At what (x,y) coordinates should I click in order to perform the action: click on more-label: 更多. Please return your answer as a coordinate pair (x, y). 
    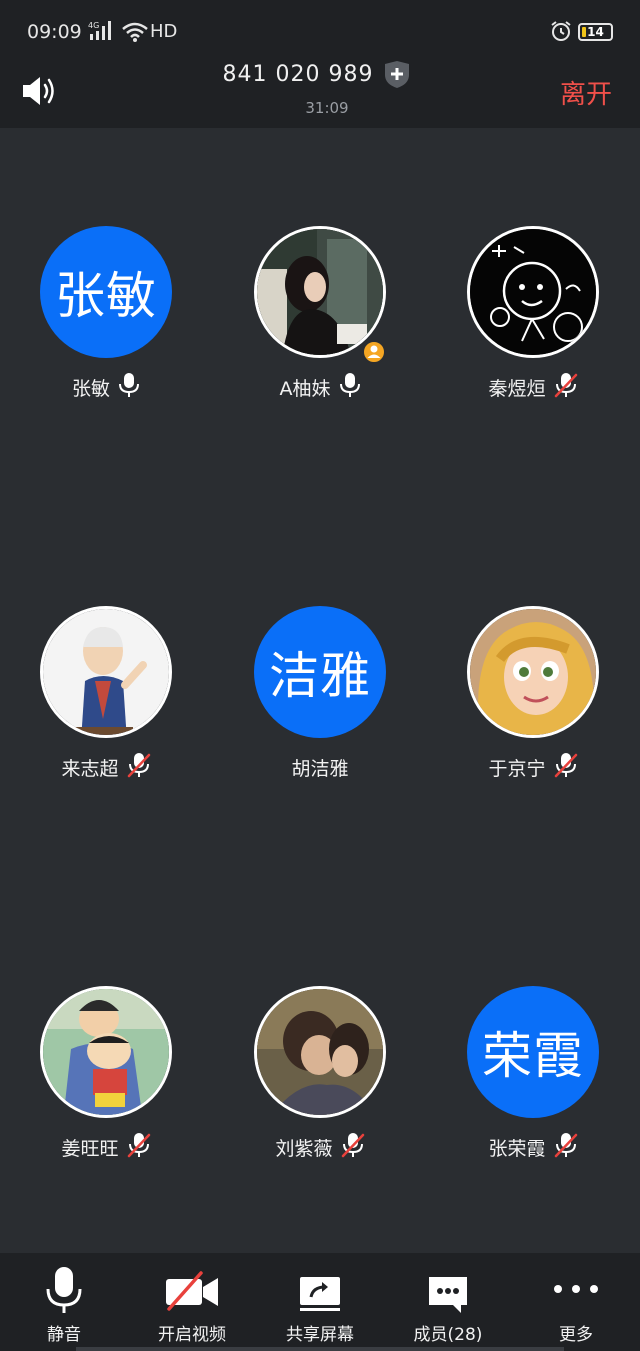
    Looking at the image, I should click on (576, 1335).